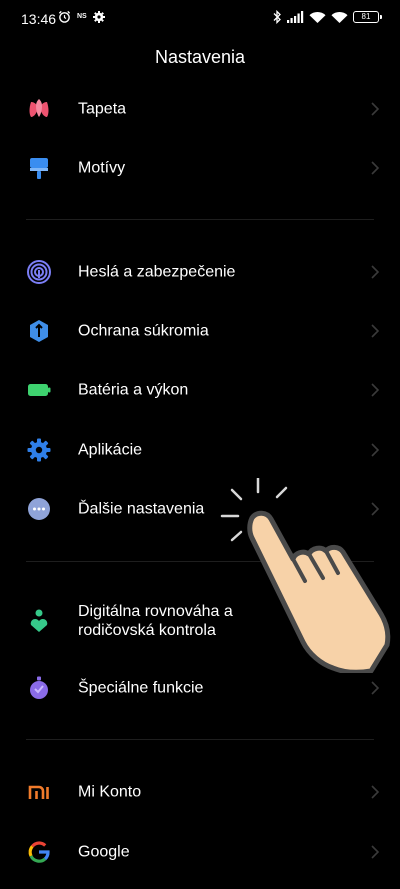 The width and height of the screenshot is (400, 889). What do you see at coordinates (39, 509) in the screenshot?
I see `more-dots-icon` at bounding box center [39, 509].